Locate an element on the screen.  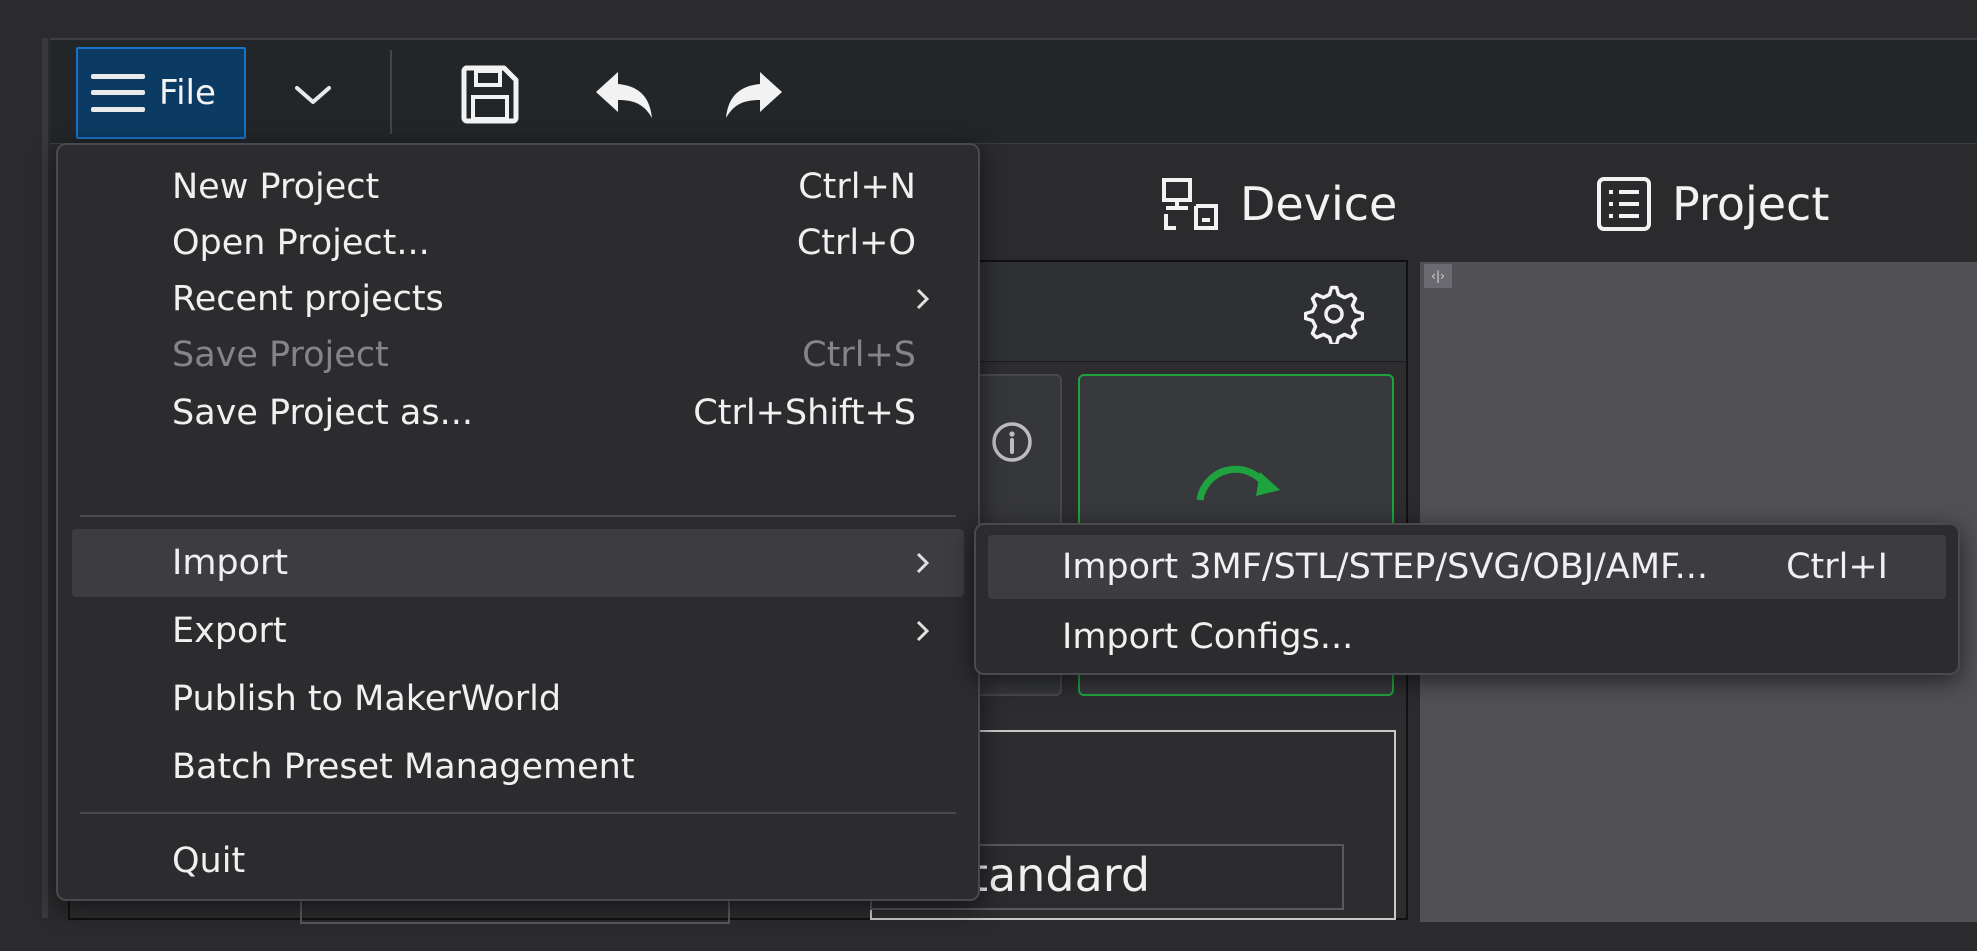
menu-item-shortcut: Ctrl+N is located at coordinates (857, 187).